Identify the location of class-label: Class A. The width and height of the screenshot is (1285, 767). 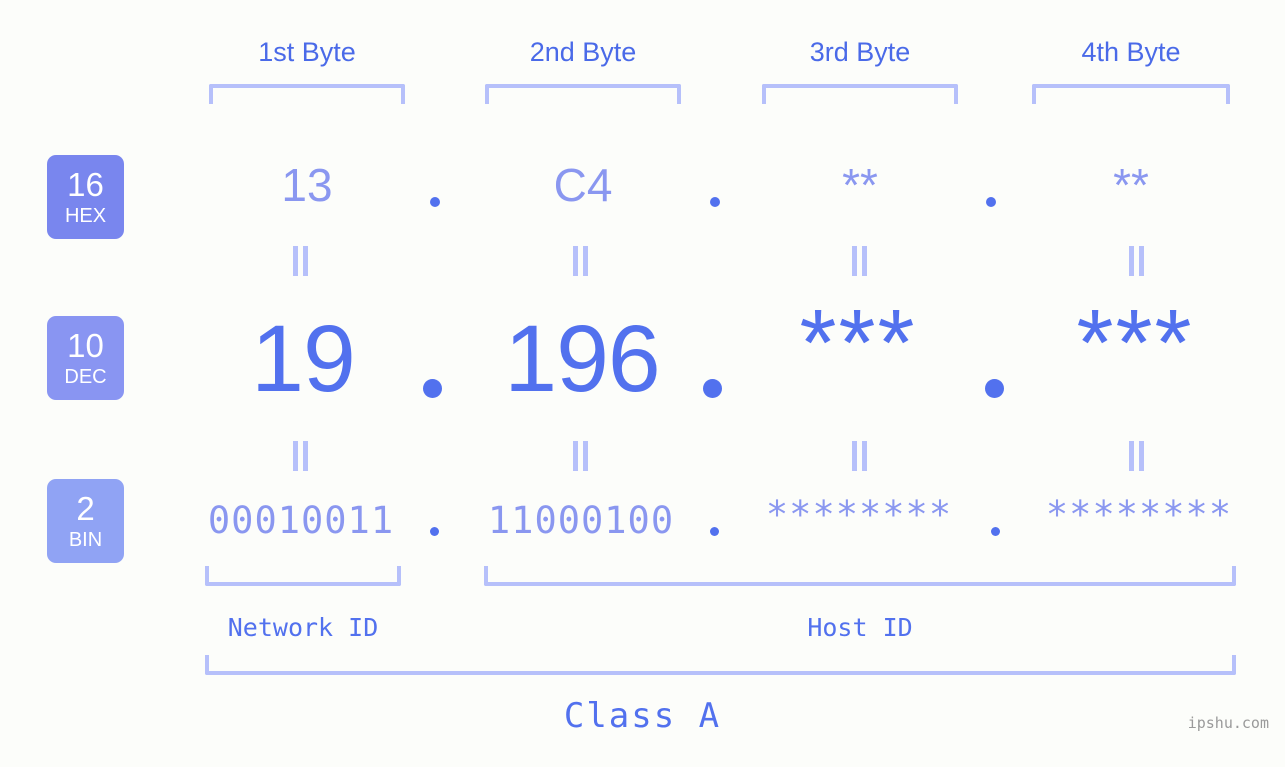
(642, 716).